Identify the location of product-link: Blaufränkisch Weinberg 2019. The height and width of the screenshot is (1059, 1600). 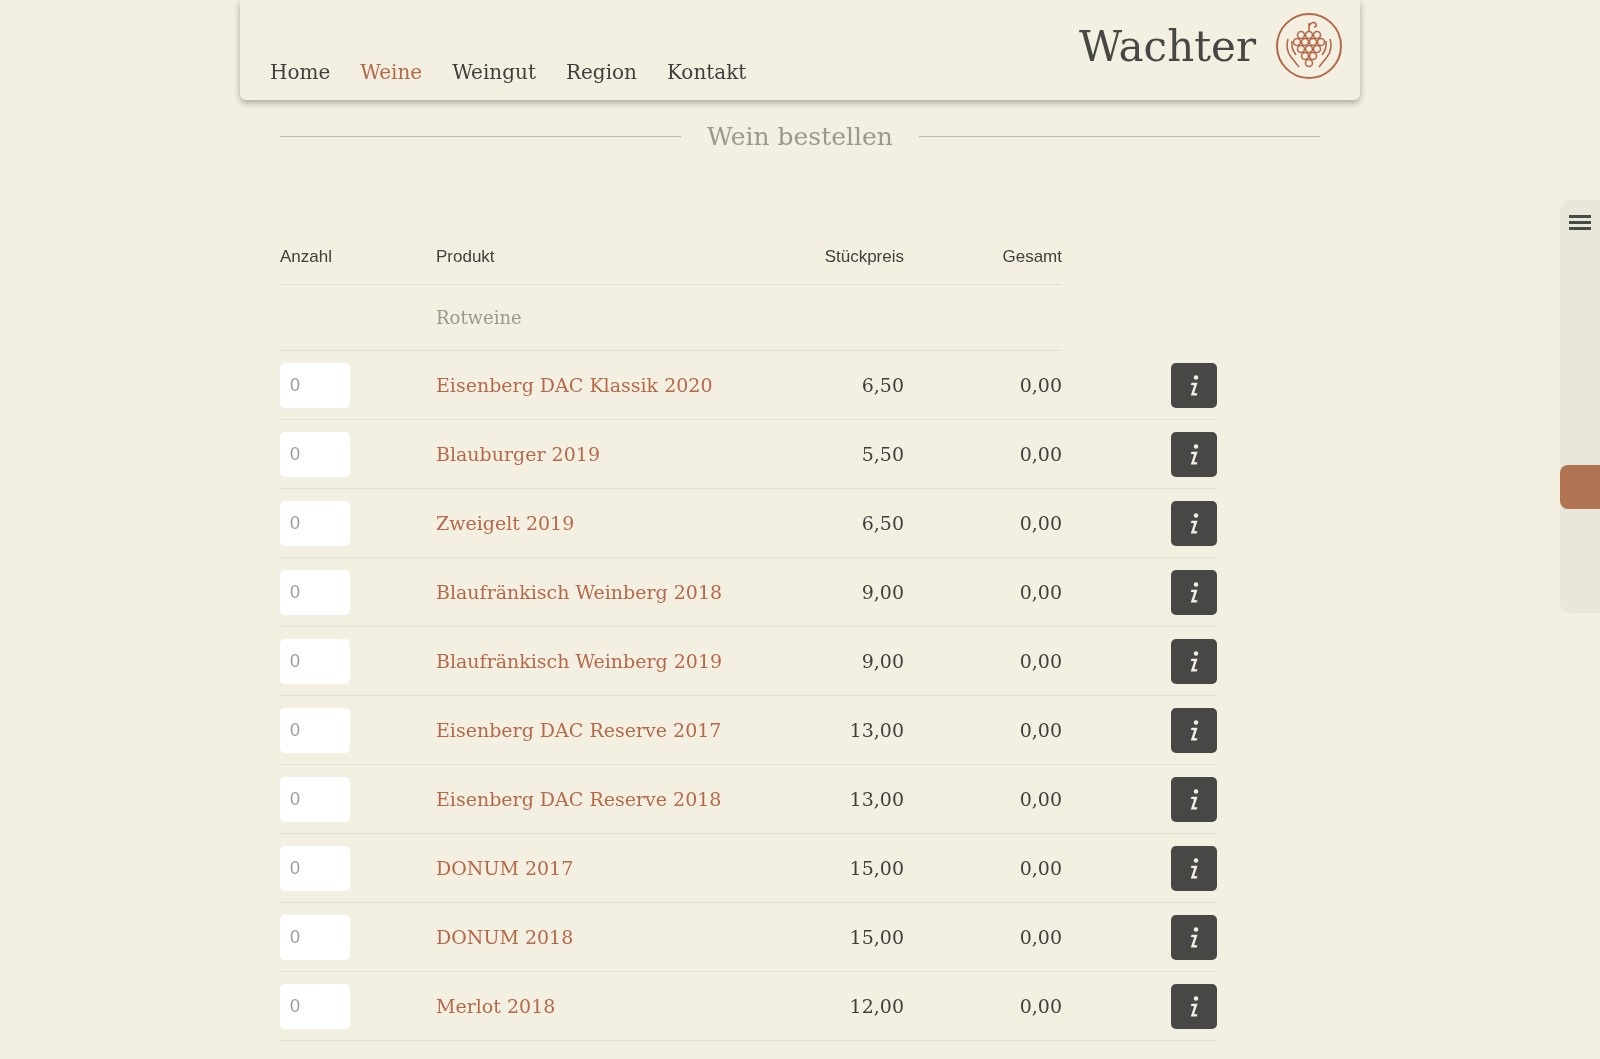
(586, 661).